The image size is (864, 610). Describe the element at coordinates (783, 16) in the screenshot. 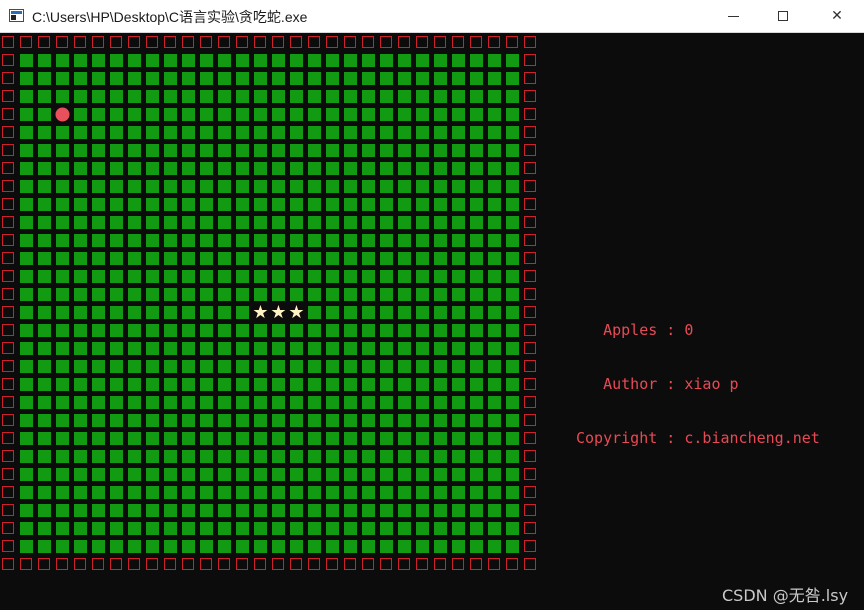

I see `maximize-button` at that location.